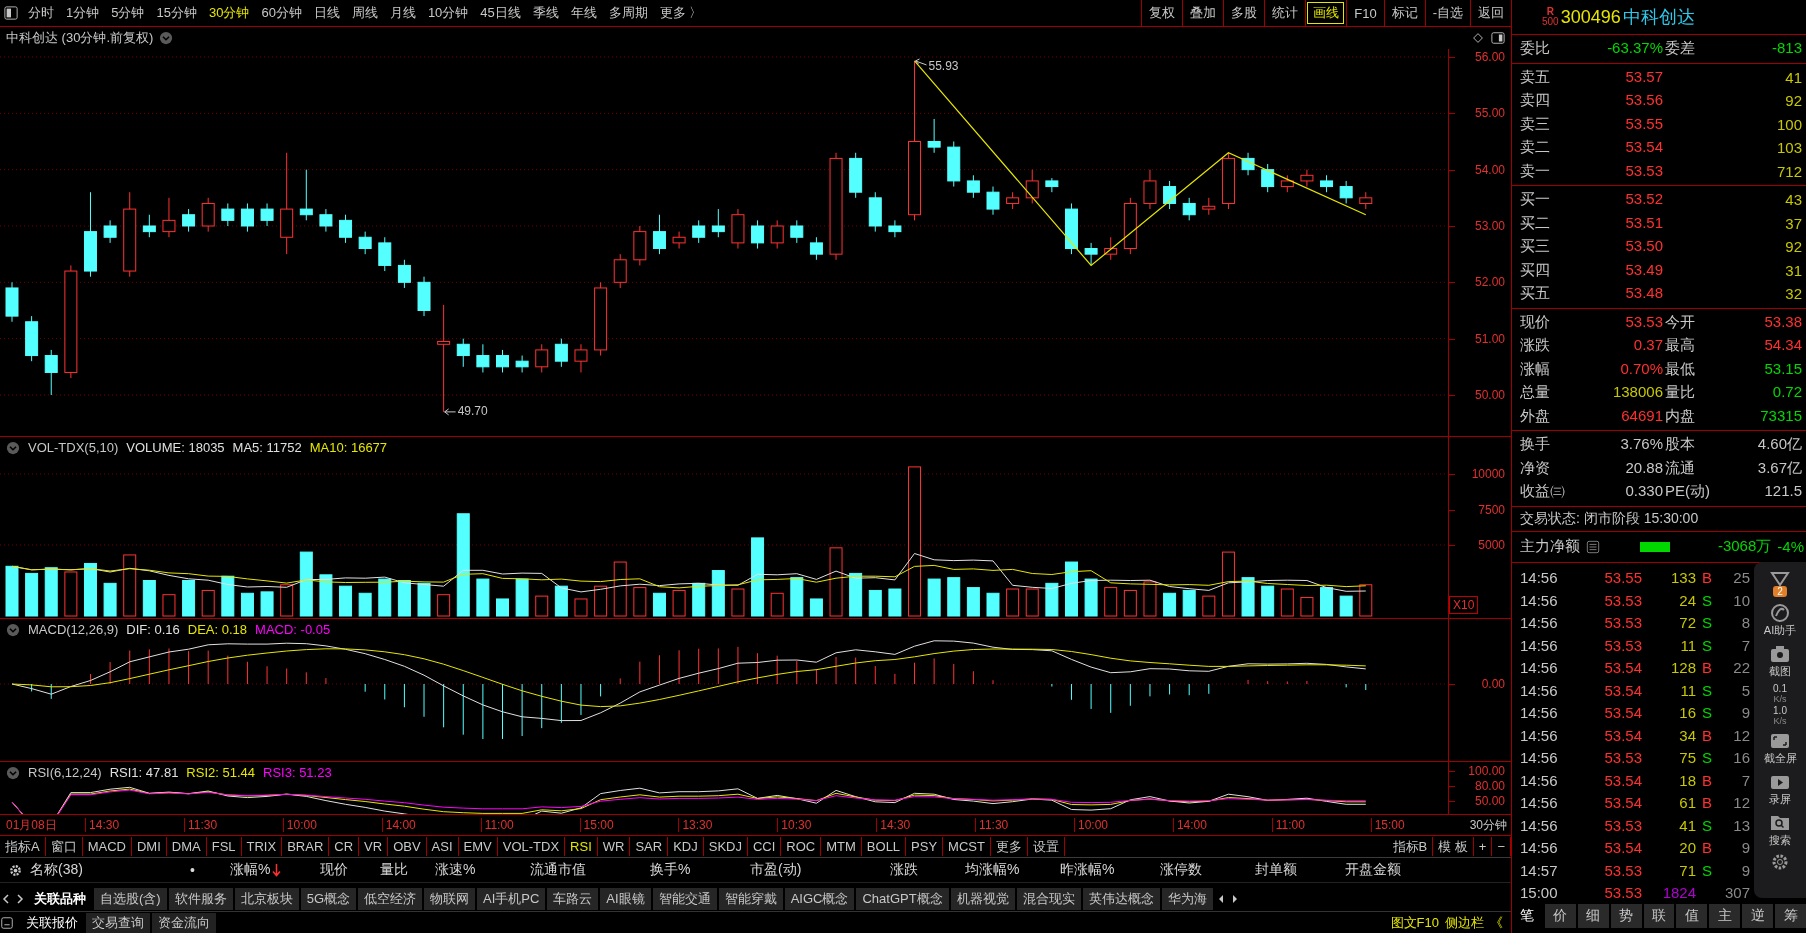 The height and width of the screenshot is (933, 1806). Describe the element at coordinates (1009, 846) in the screenshot. I see `indicator-tab: 更多` at that location.